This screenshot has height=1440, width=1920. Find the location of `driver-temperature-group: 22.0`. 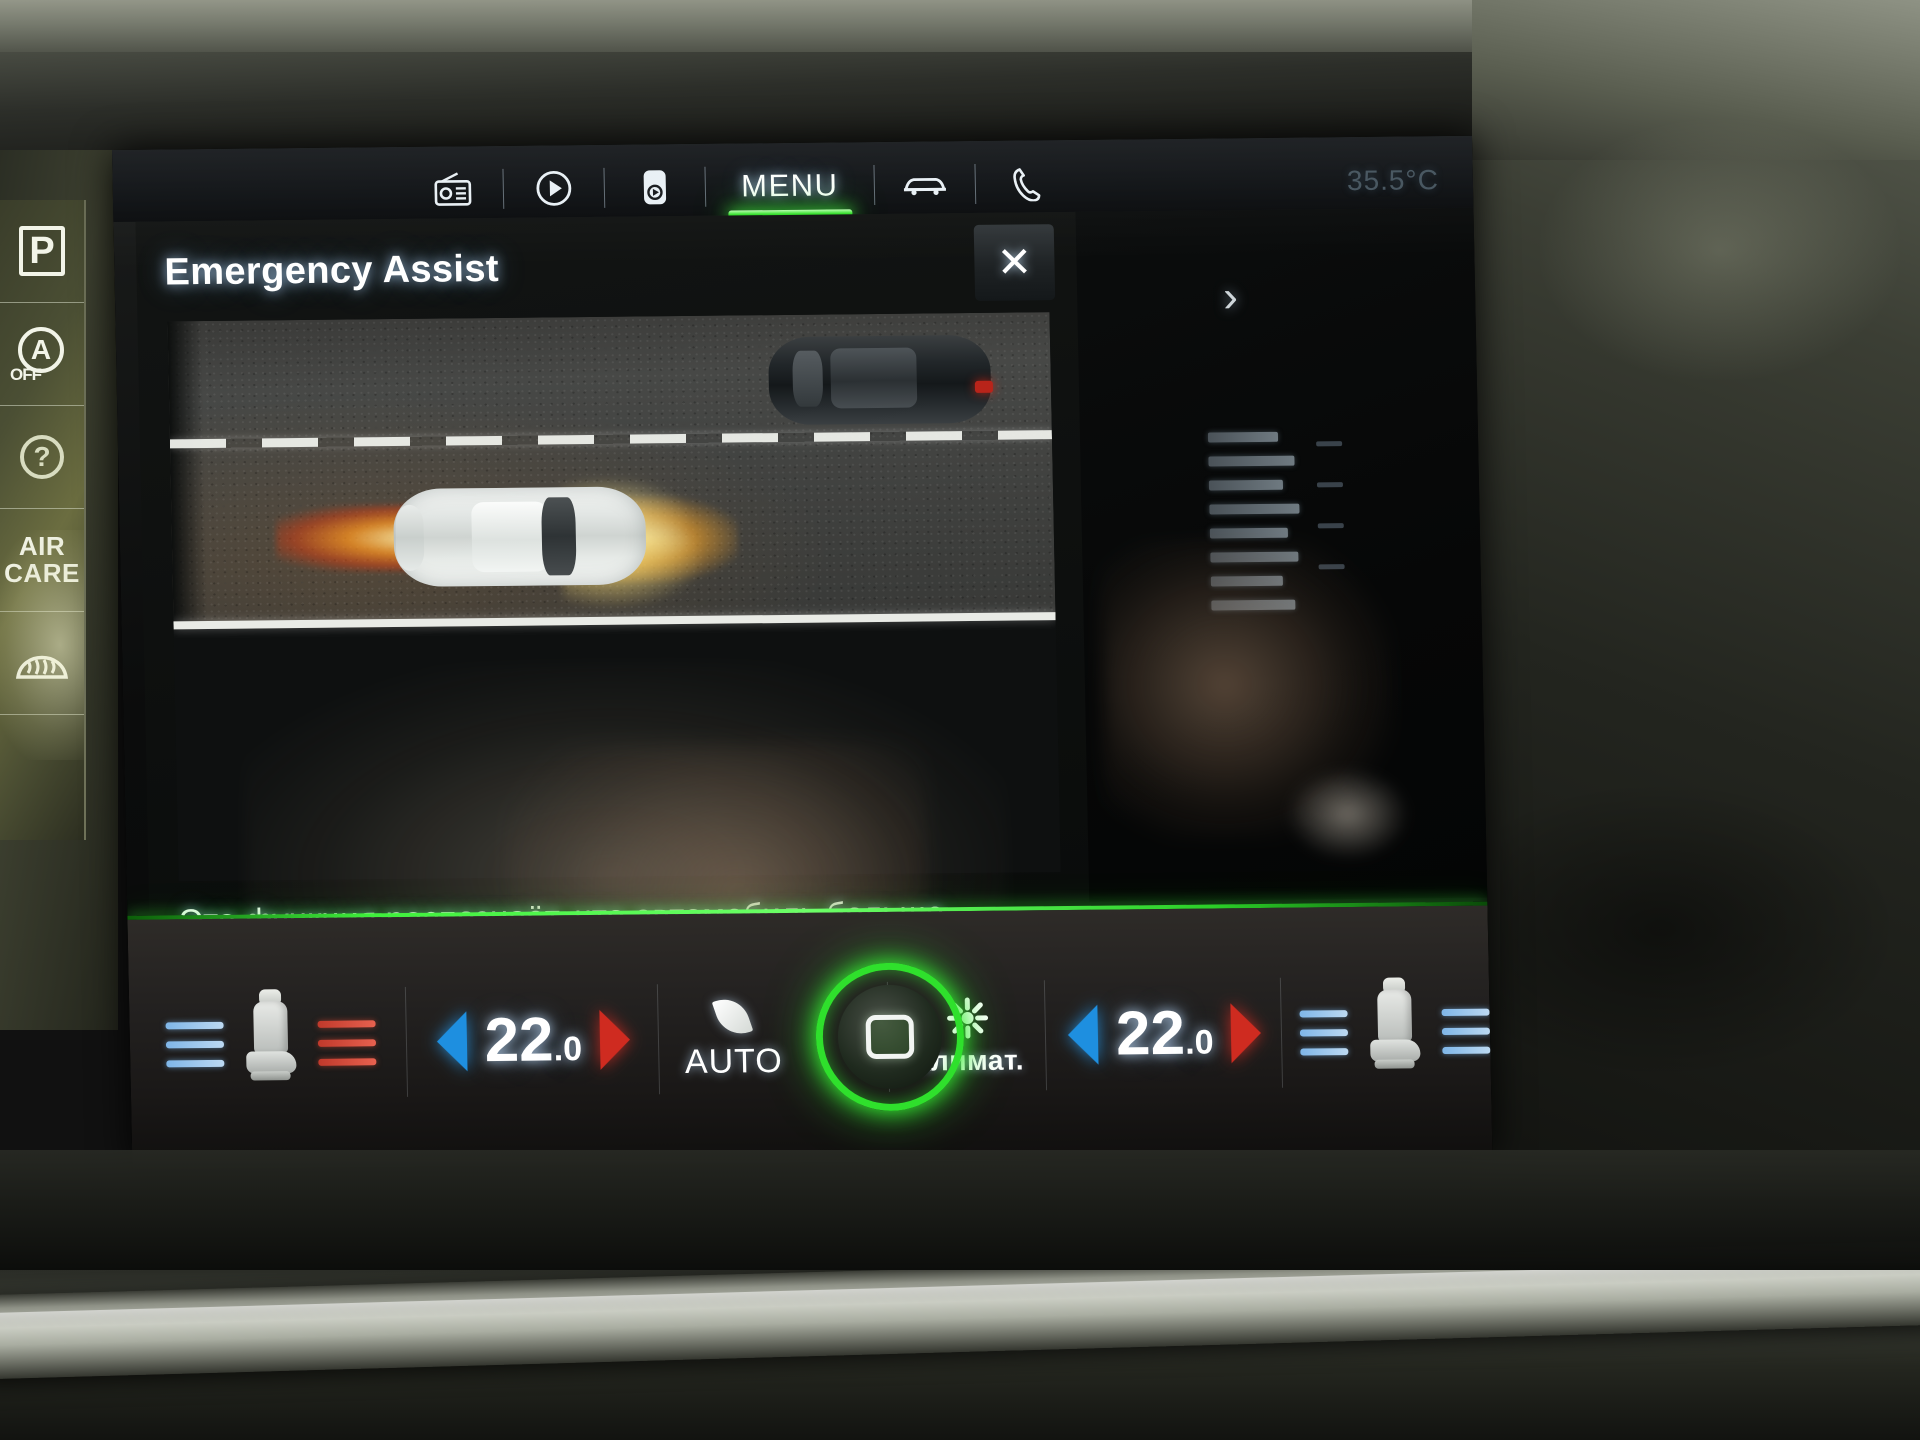

driver-temperature-group: 22.0 is located at coordinates (533, 1040).